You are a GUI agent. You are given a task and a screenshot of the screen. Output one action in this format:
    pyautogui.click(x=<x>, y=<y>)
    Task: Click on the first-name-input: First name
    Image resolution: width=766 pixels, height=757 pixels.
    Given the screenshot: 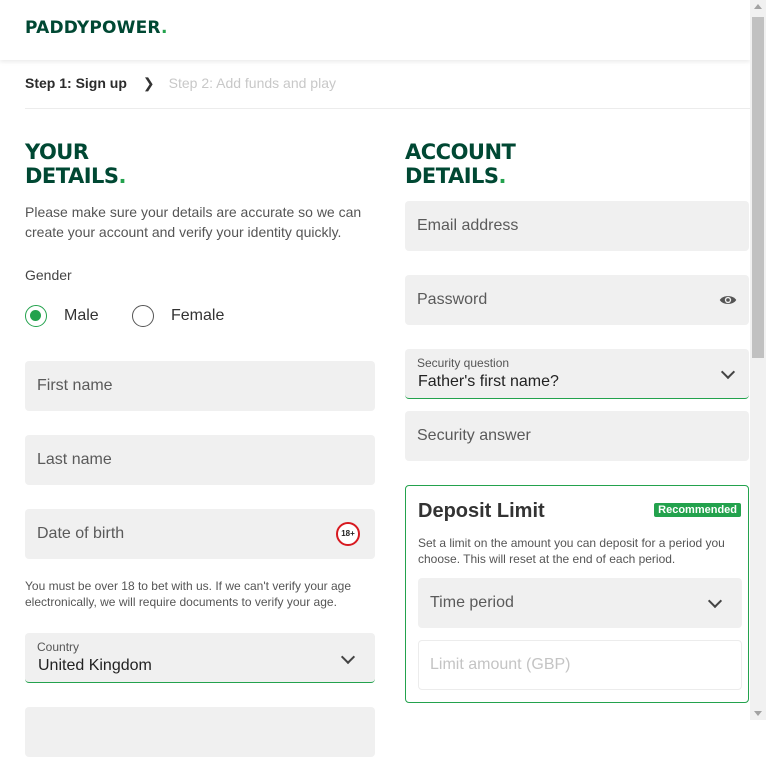 What is the action you would take?
    pyautogui.click(x=200, y=386)
    